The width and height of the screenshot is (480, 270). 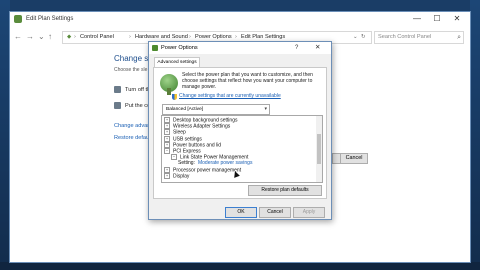 What do you see at coordinates (138, 89) in the screenshot?
I see `turn-off-display-label: Turn off th` at bounding box center [138, 89].